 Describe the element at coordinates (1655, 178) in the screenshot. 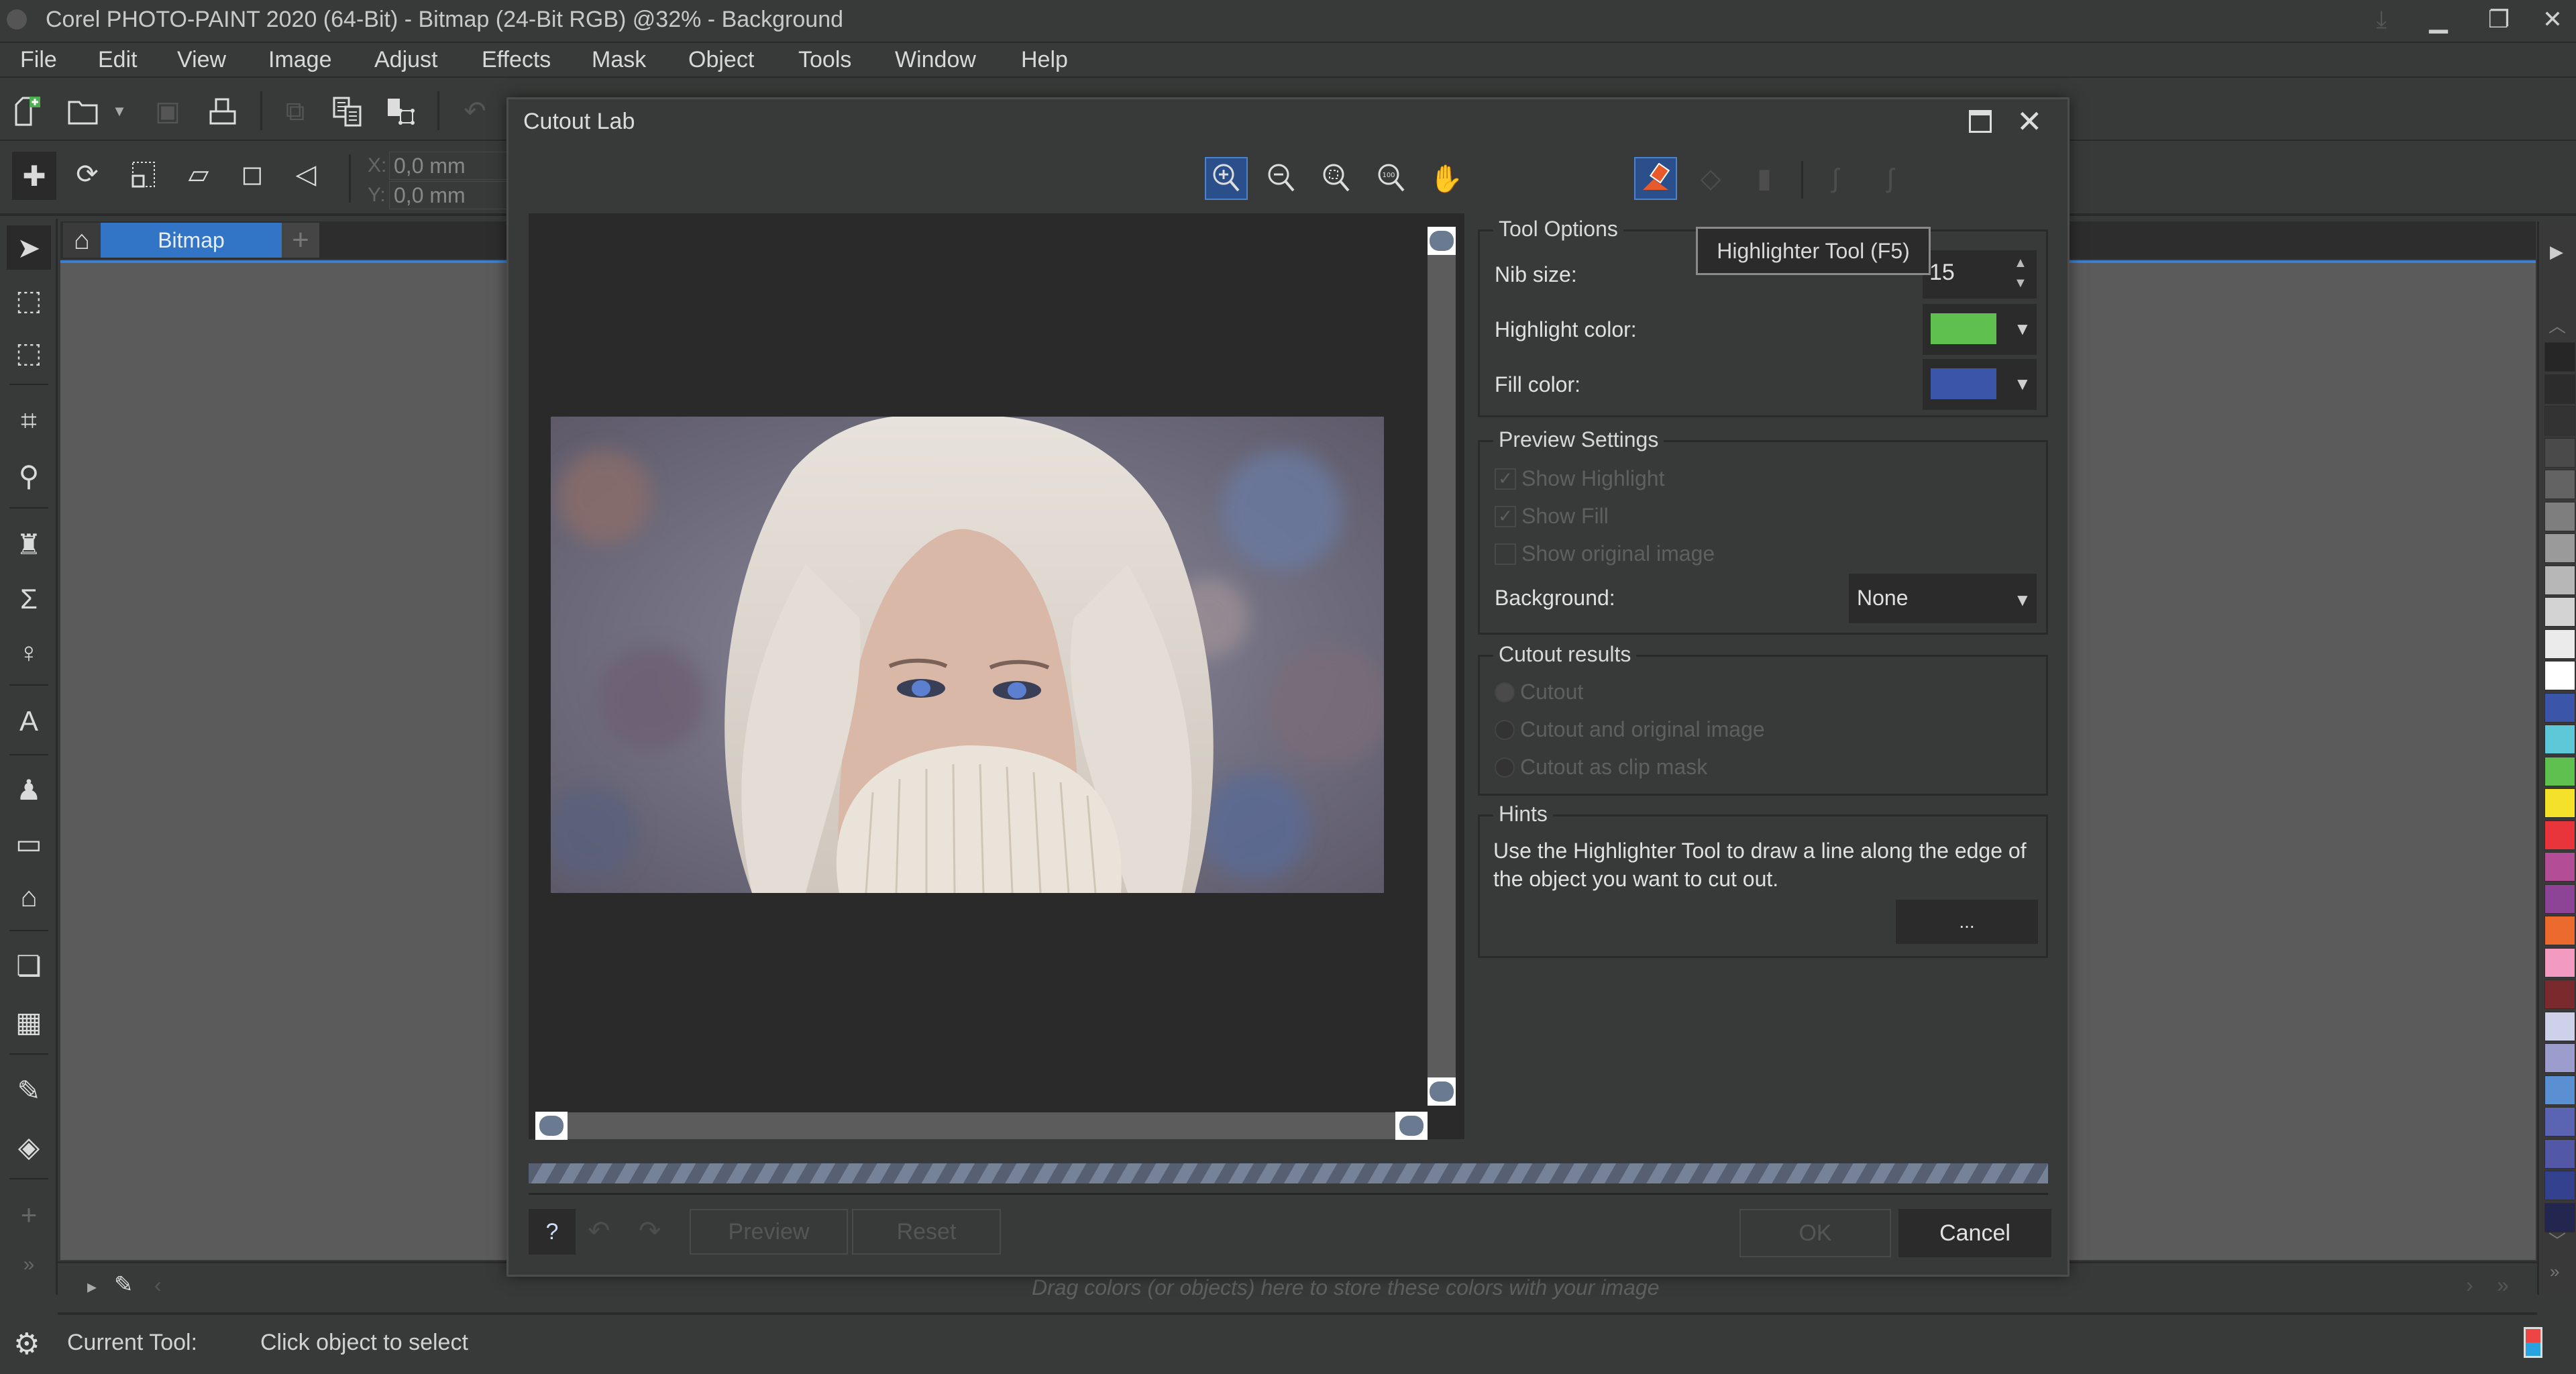

I see `highlighter-tool-icon` at that location.